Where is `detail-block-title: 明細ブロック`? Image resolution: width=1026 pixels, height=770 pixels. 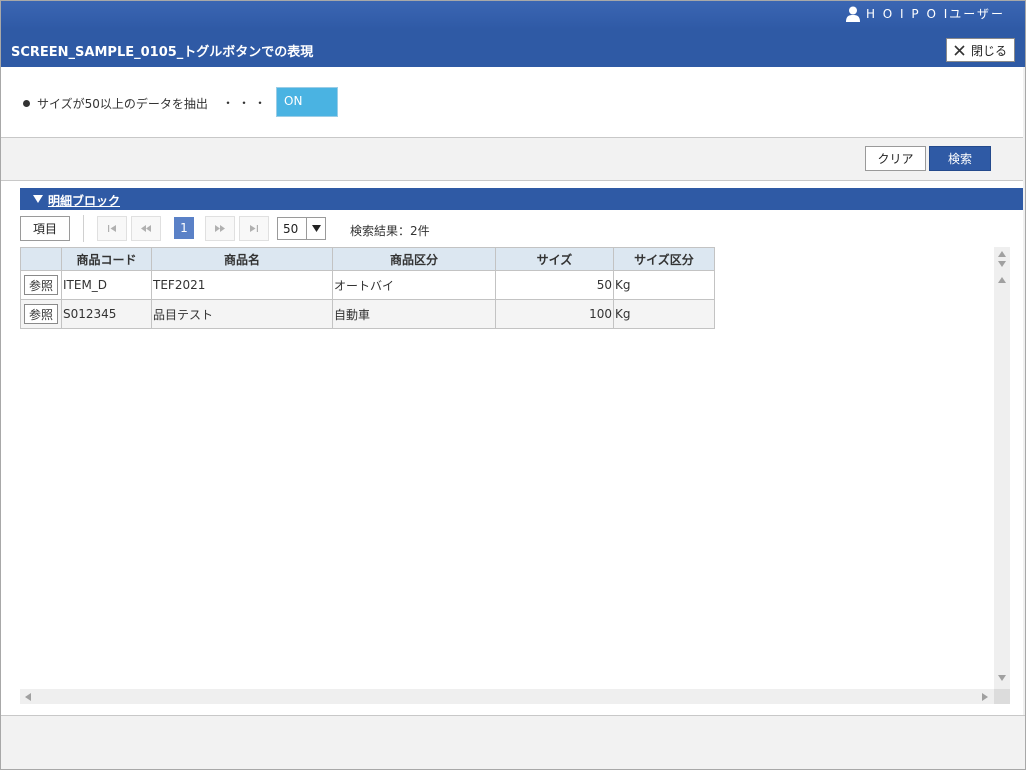 detail-block-title: 明細ブロック is located at coordinates (84, 200).